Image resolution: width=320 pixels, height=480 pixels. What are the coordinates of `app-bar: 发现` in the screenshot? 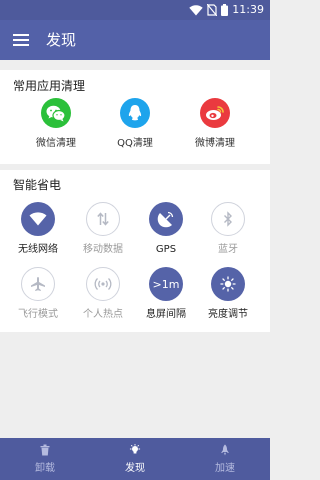 It's located at (135, 40).